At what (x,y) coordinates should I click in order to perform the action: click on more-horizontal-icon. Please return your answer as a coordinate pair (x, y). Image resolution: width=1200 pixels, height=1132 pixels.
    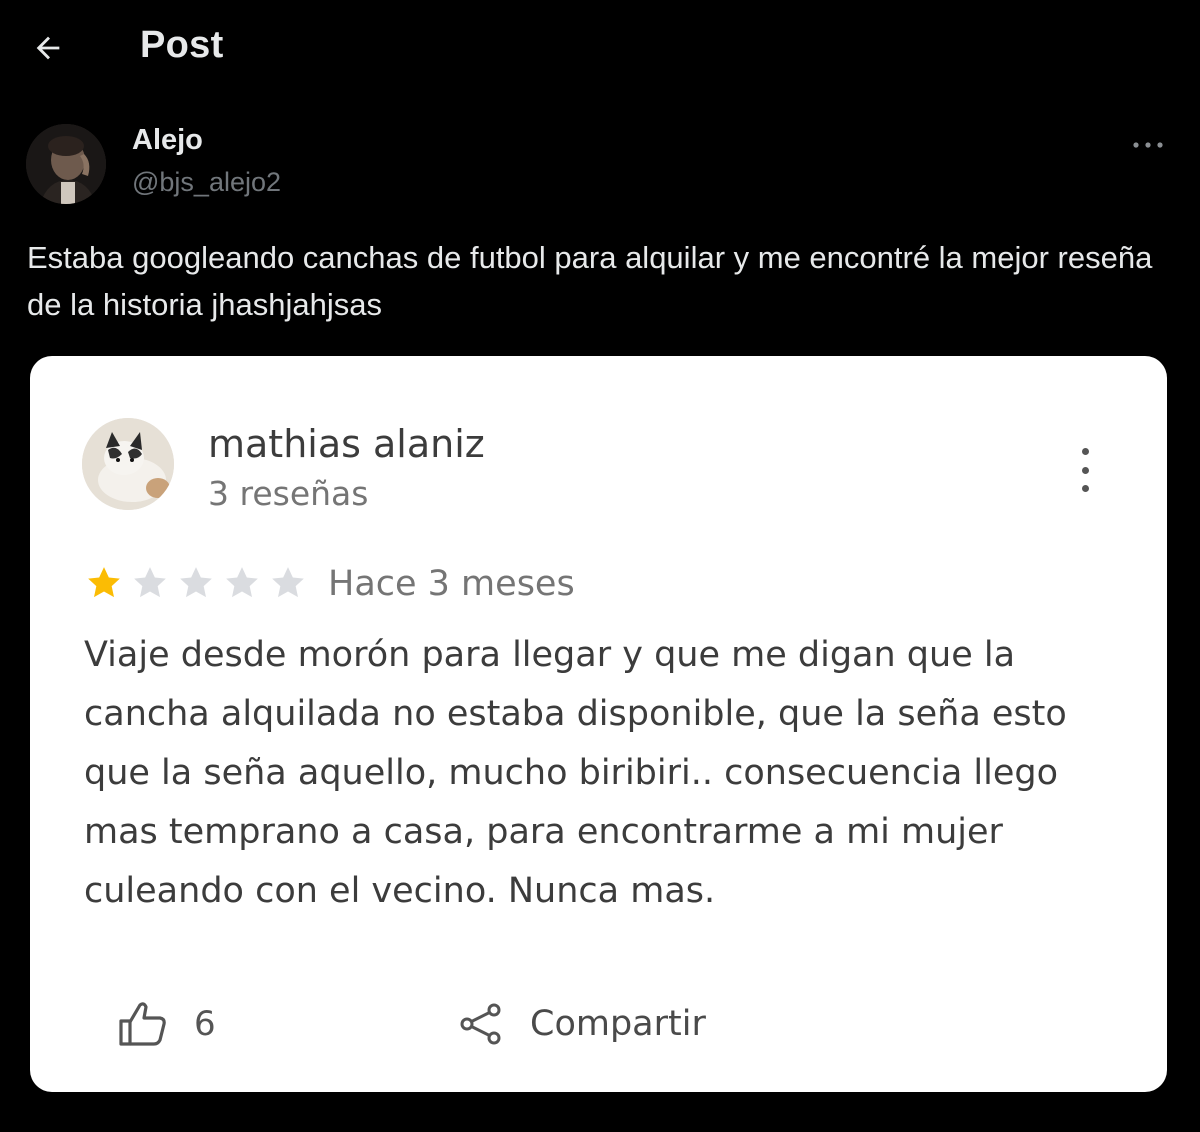
    Looking at the image, I should click on (1148, 145).